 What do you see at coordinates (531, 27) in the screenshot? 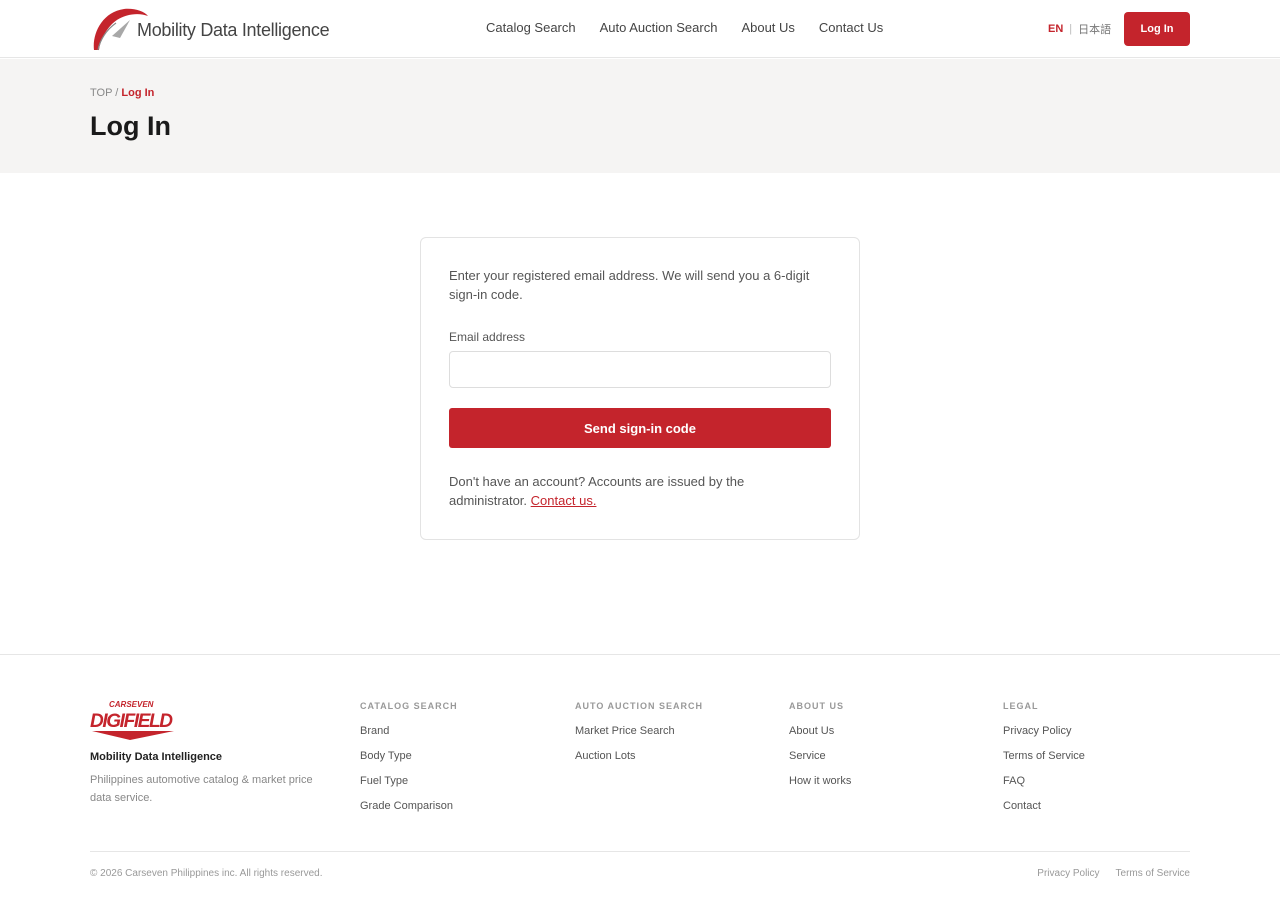
I see `nav-catalog-search: Catalog Search` at bounding box center [531, 27].